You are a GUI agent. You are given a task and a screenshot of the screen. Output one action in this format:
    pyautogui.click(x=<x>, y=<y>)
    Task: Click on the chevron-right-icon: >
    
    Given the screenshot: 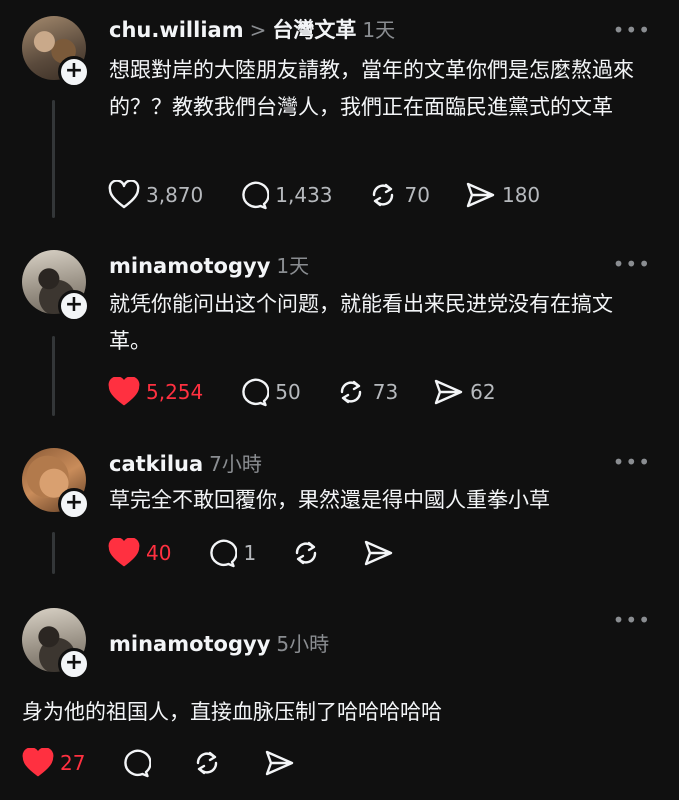 What is the action you would take?
    pyautogui.click(x=258, y=30)
    